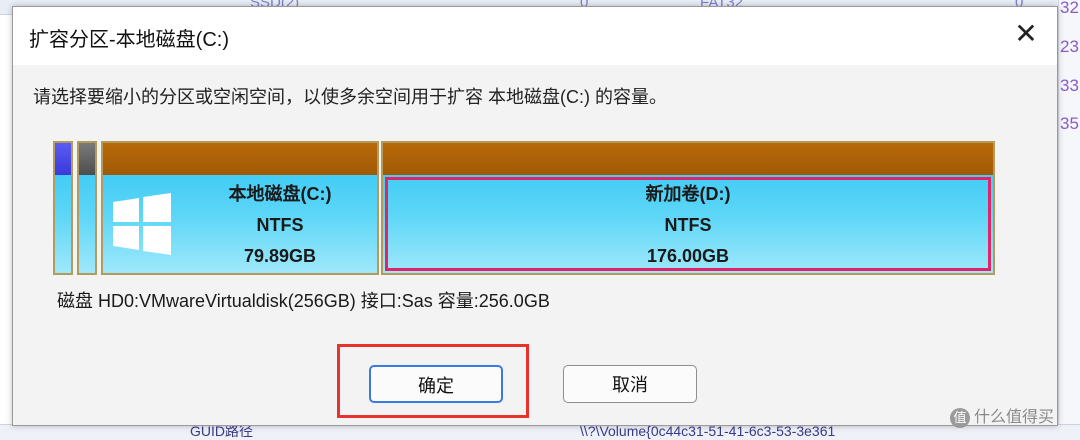 This screenshot has width=1080, height=440. What do you see at coordinates (1069, 219) in the screenshot?
I see `background-column` at bounding box center [1069, 219].